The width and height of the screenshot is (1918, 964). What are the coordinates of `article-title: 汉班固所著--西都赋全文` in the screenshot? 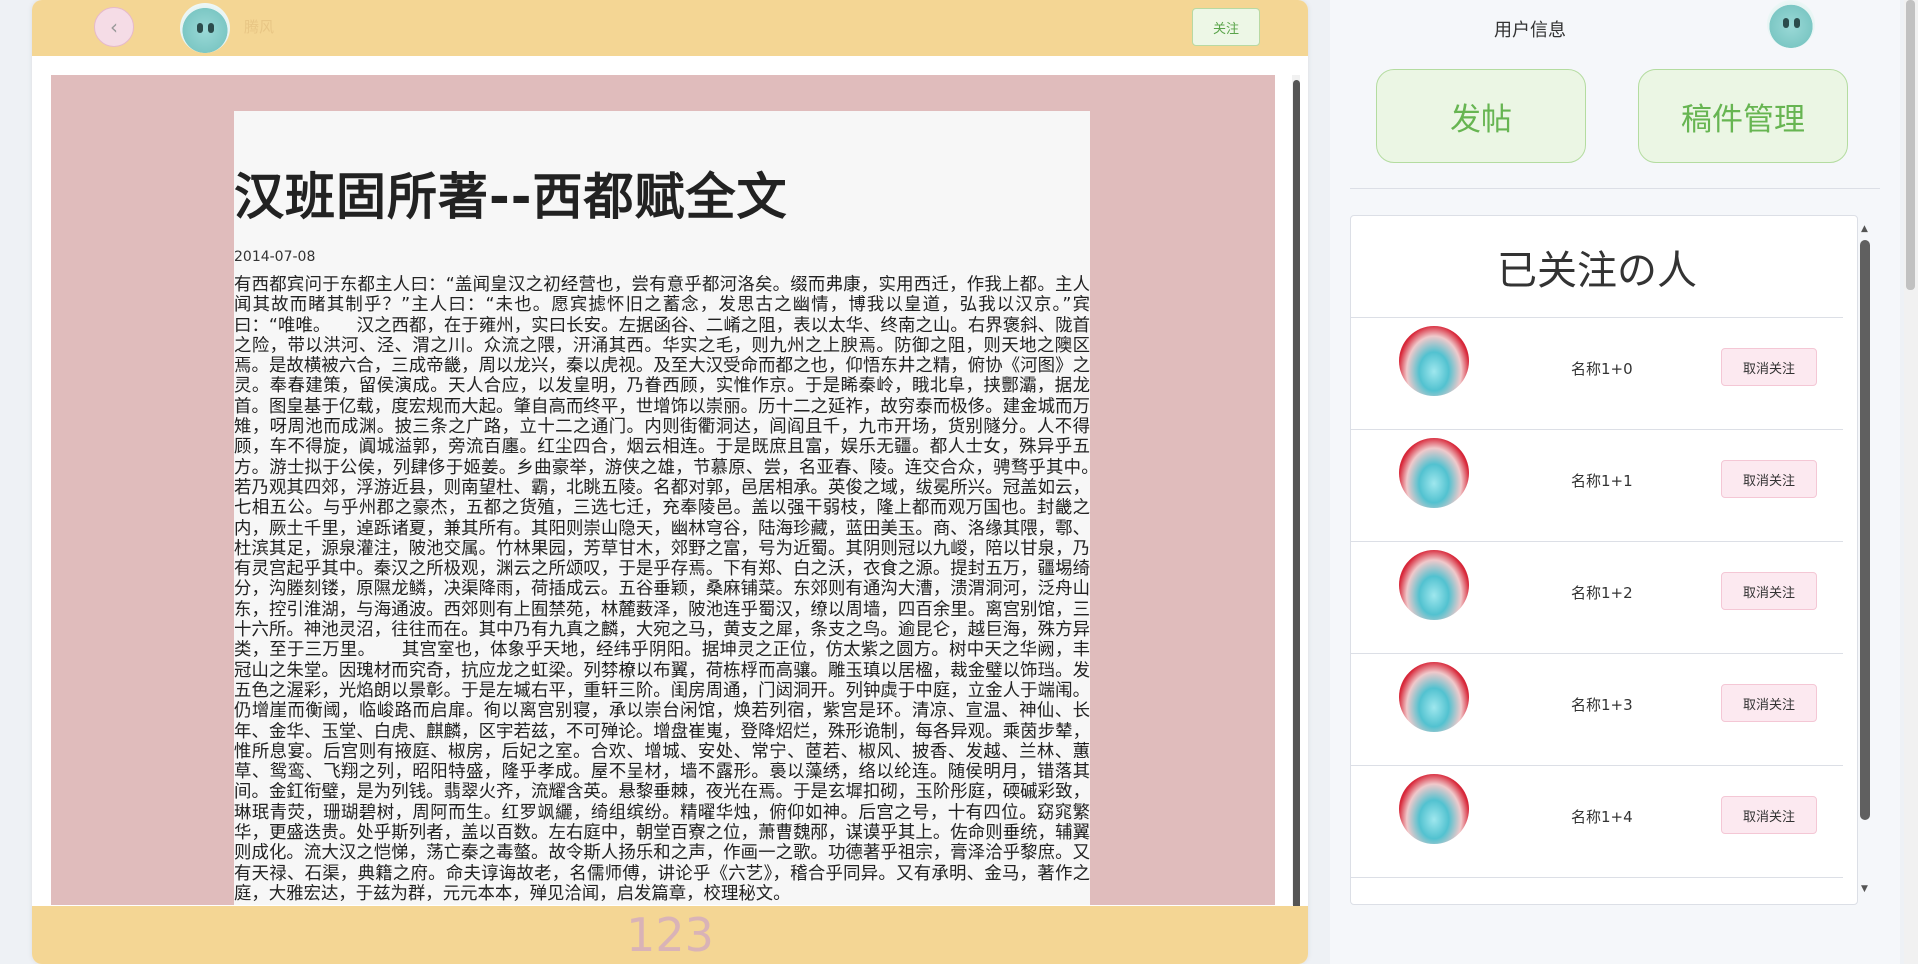 It's located at (511, 197).